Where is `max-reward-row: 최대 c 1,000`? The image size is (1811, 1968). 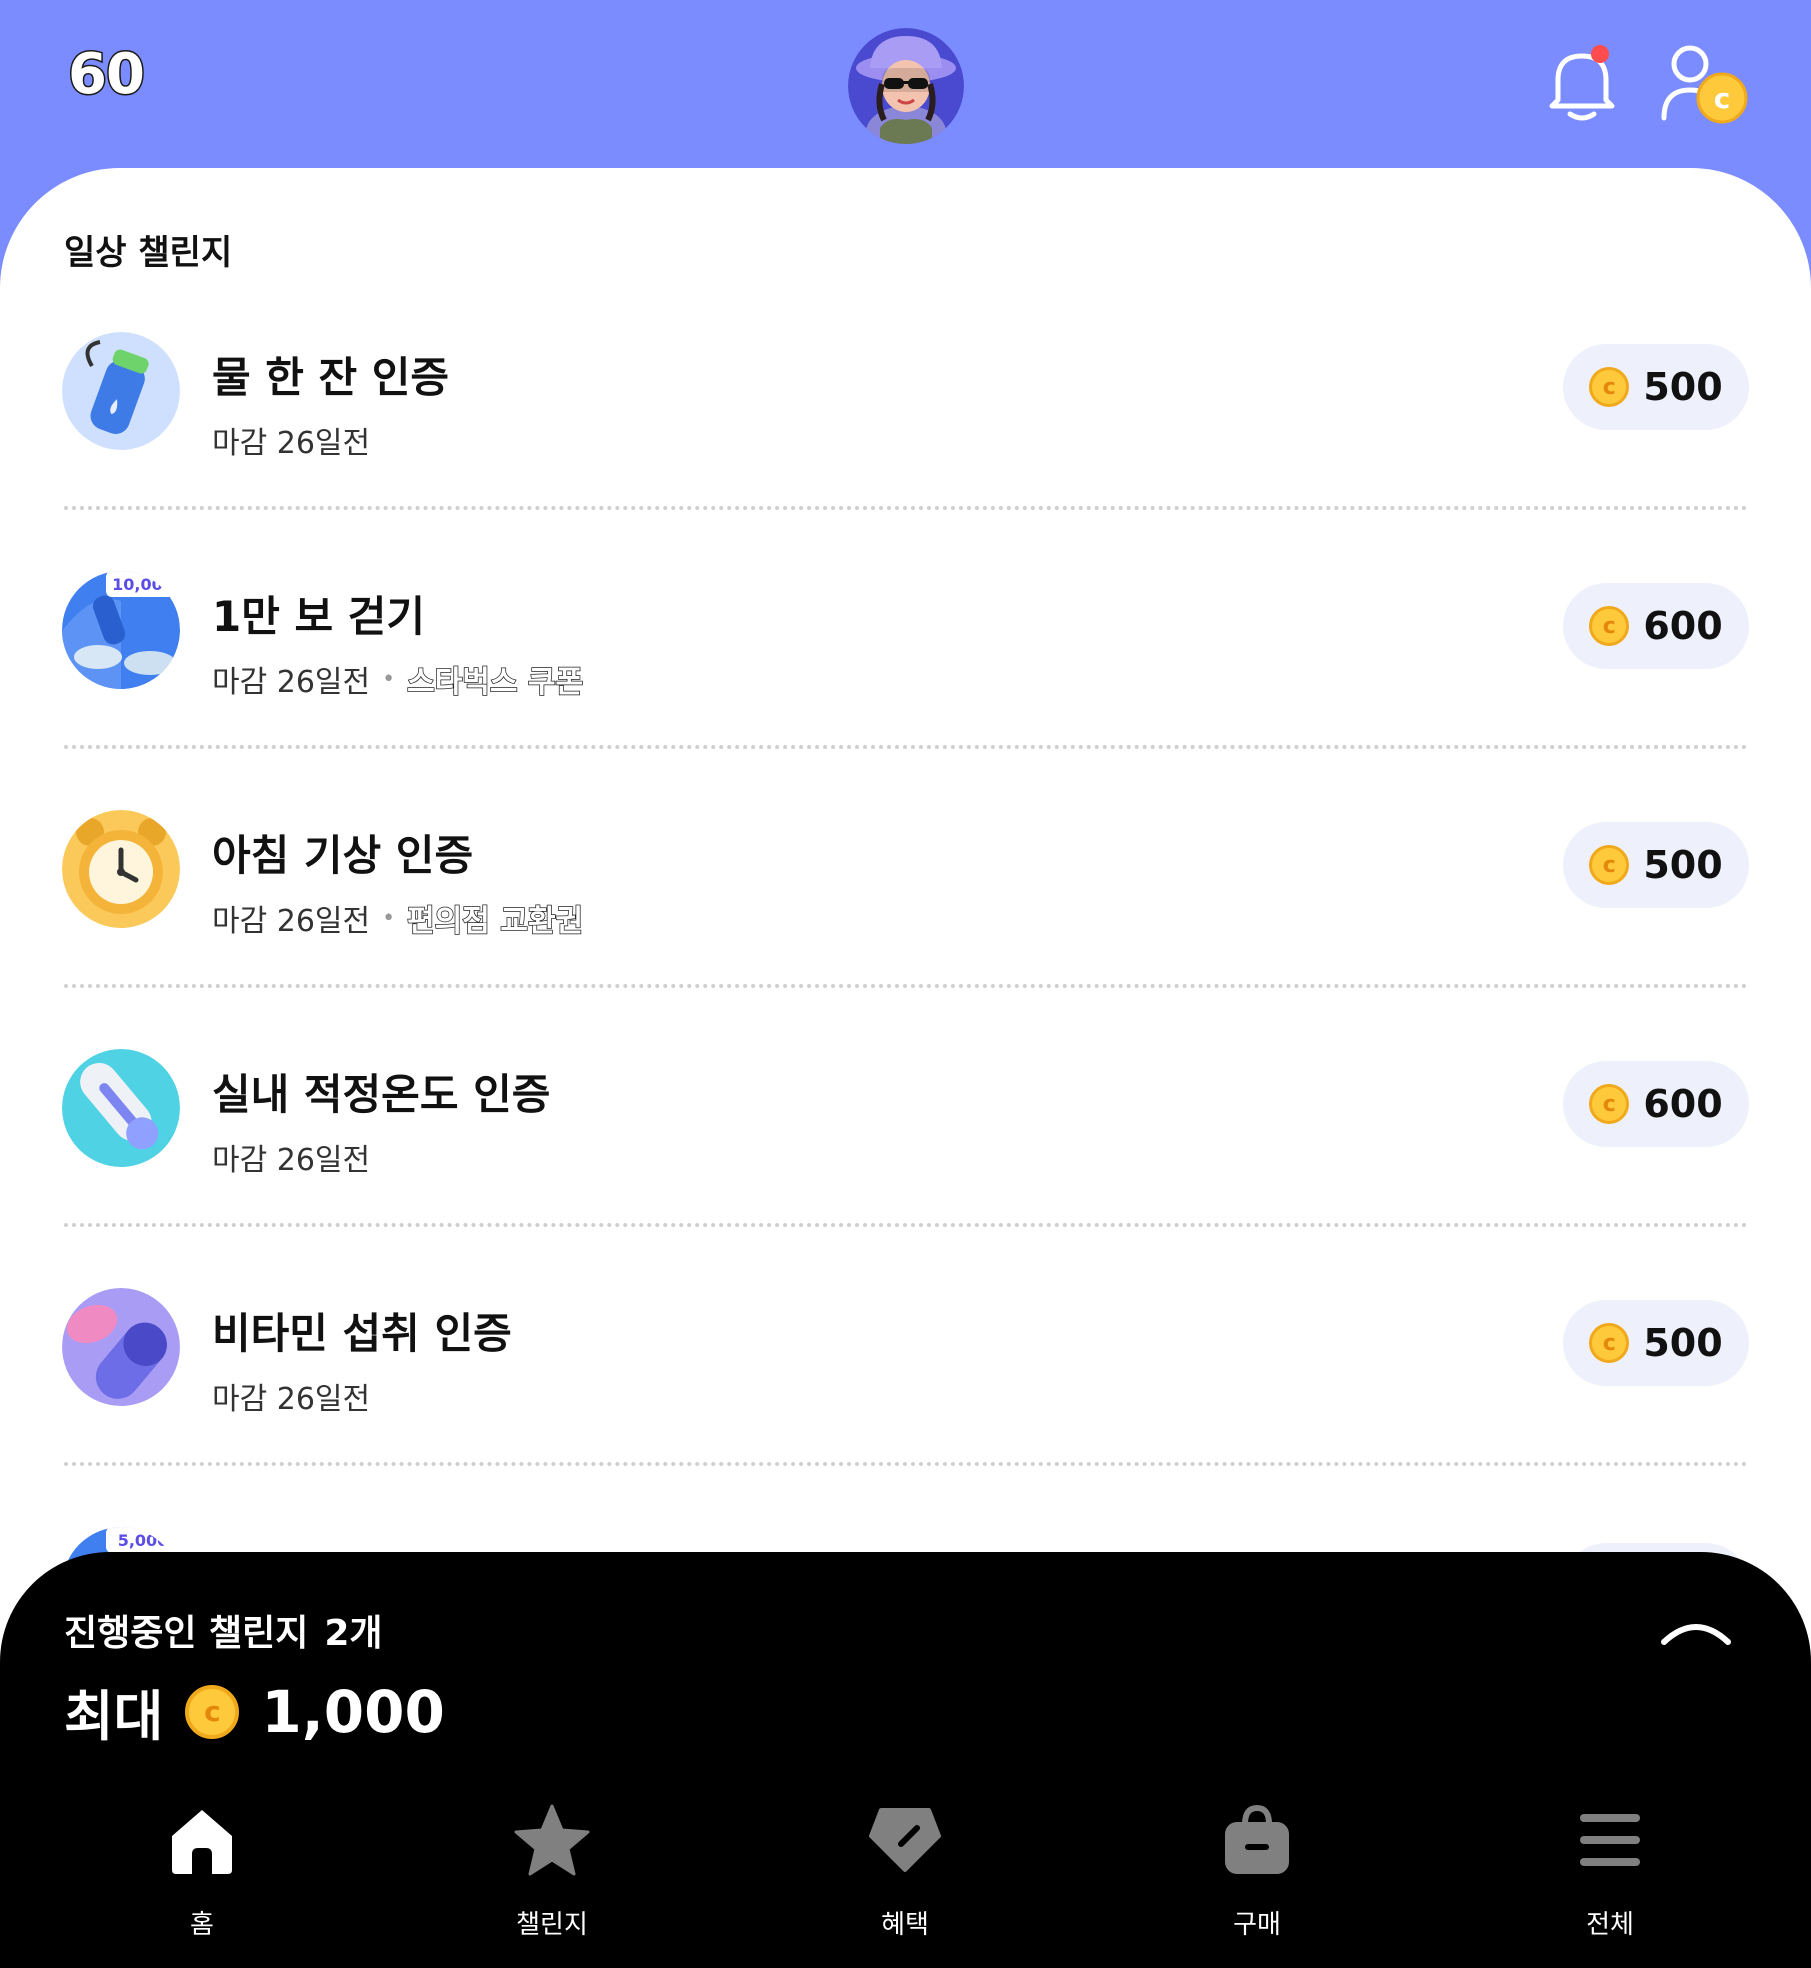
max-reward-row: 최대 c 1,000 is located at coordinates (254, 1711).